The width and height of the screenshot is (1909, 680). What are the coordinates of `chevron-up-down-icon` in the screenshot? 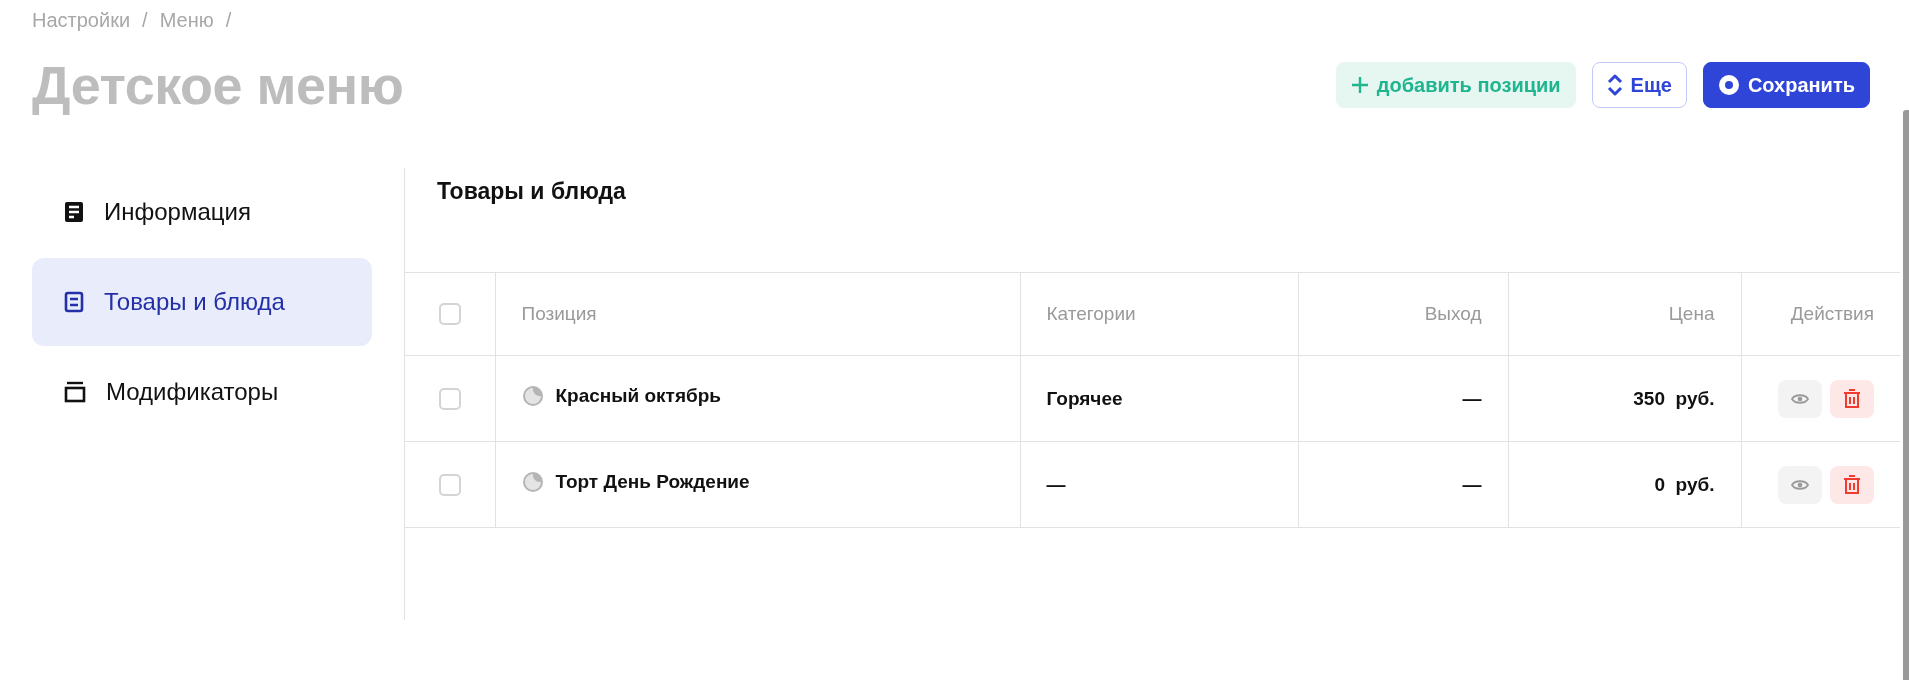 It's located at (1614, 85).